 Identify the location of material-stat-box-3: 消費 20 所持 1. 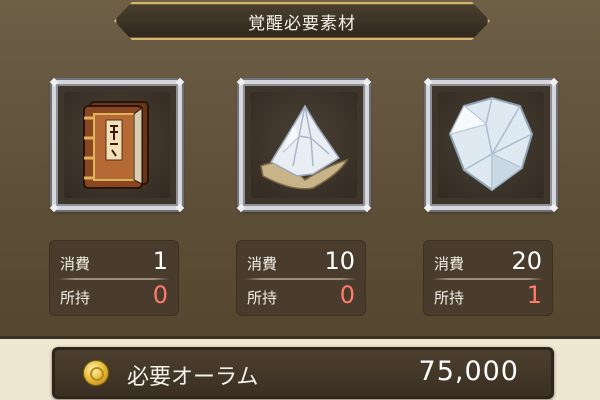
(488, 278).